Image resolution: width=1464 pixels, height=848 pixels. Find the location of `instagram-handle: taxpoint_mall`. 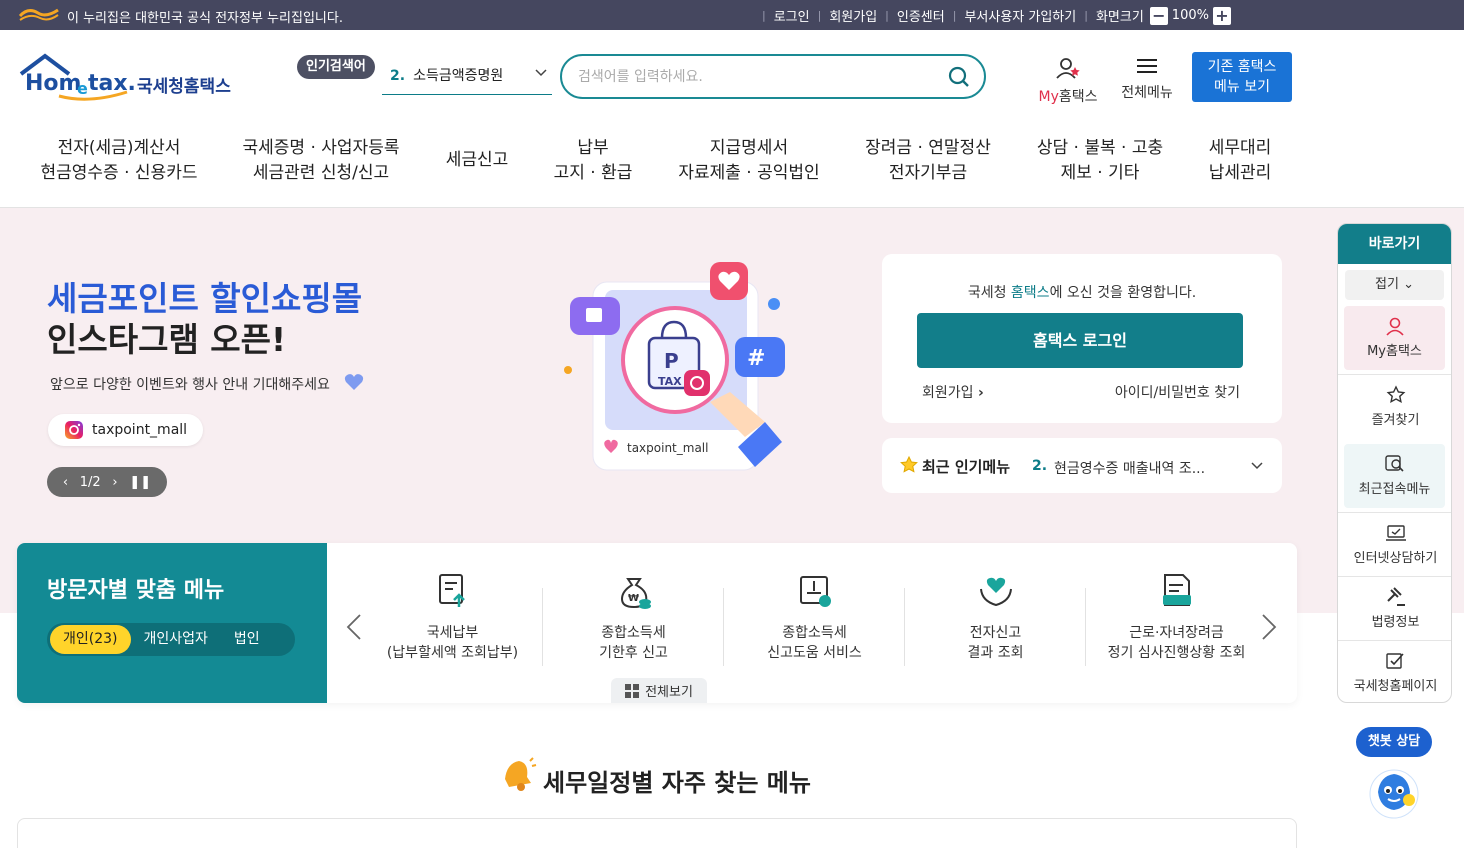

instagram-handle: taxpoint_mall is located at coordinates (140, 430).